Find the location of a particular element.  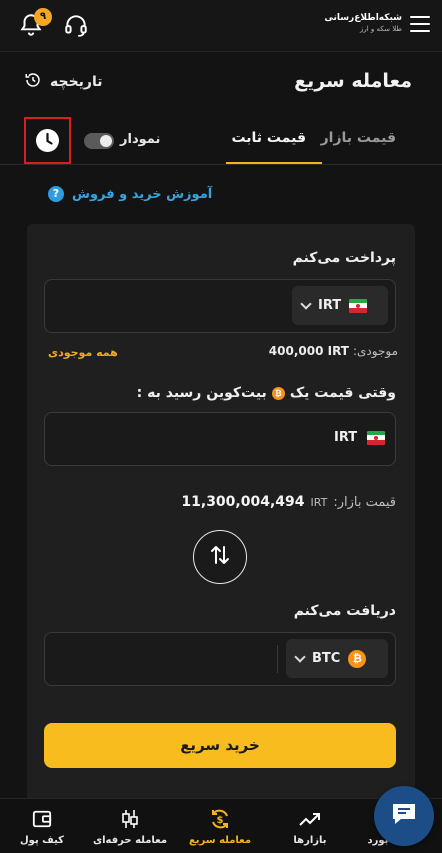

swap-arrows-icon is located at coordinates (220, 557).